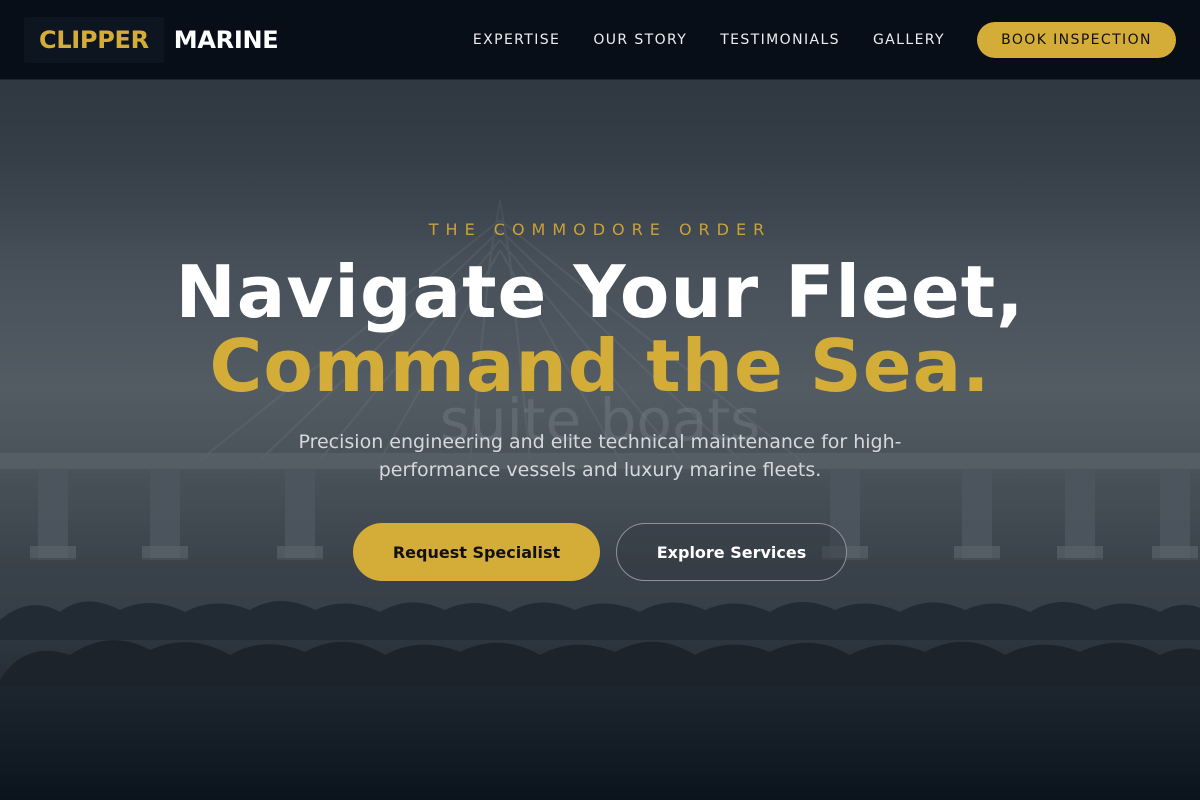  What do you see at coordinates (226, 39) in the screenshot?
I see `brand-name-secondary: MARINE` at bounding box center [226, 39].